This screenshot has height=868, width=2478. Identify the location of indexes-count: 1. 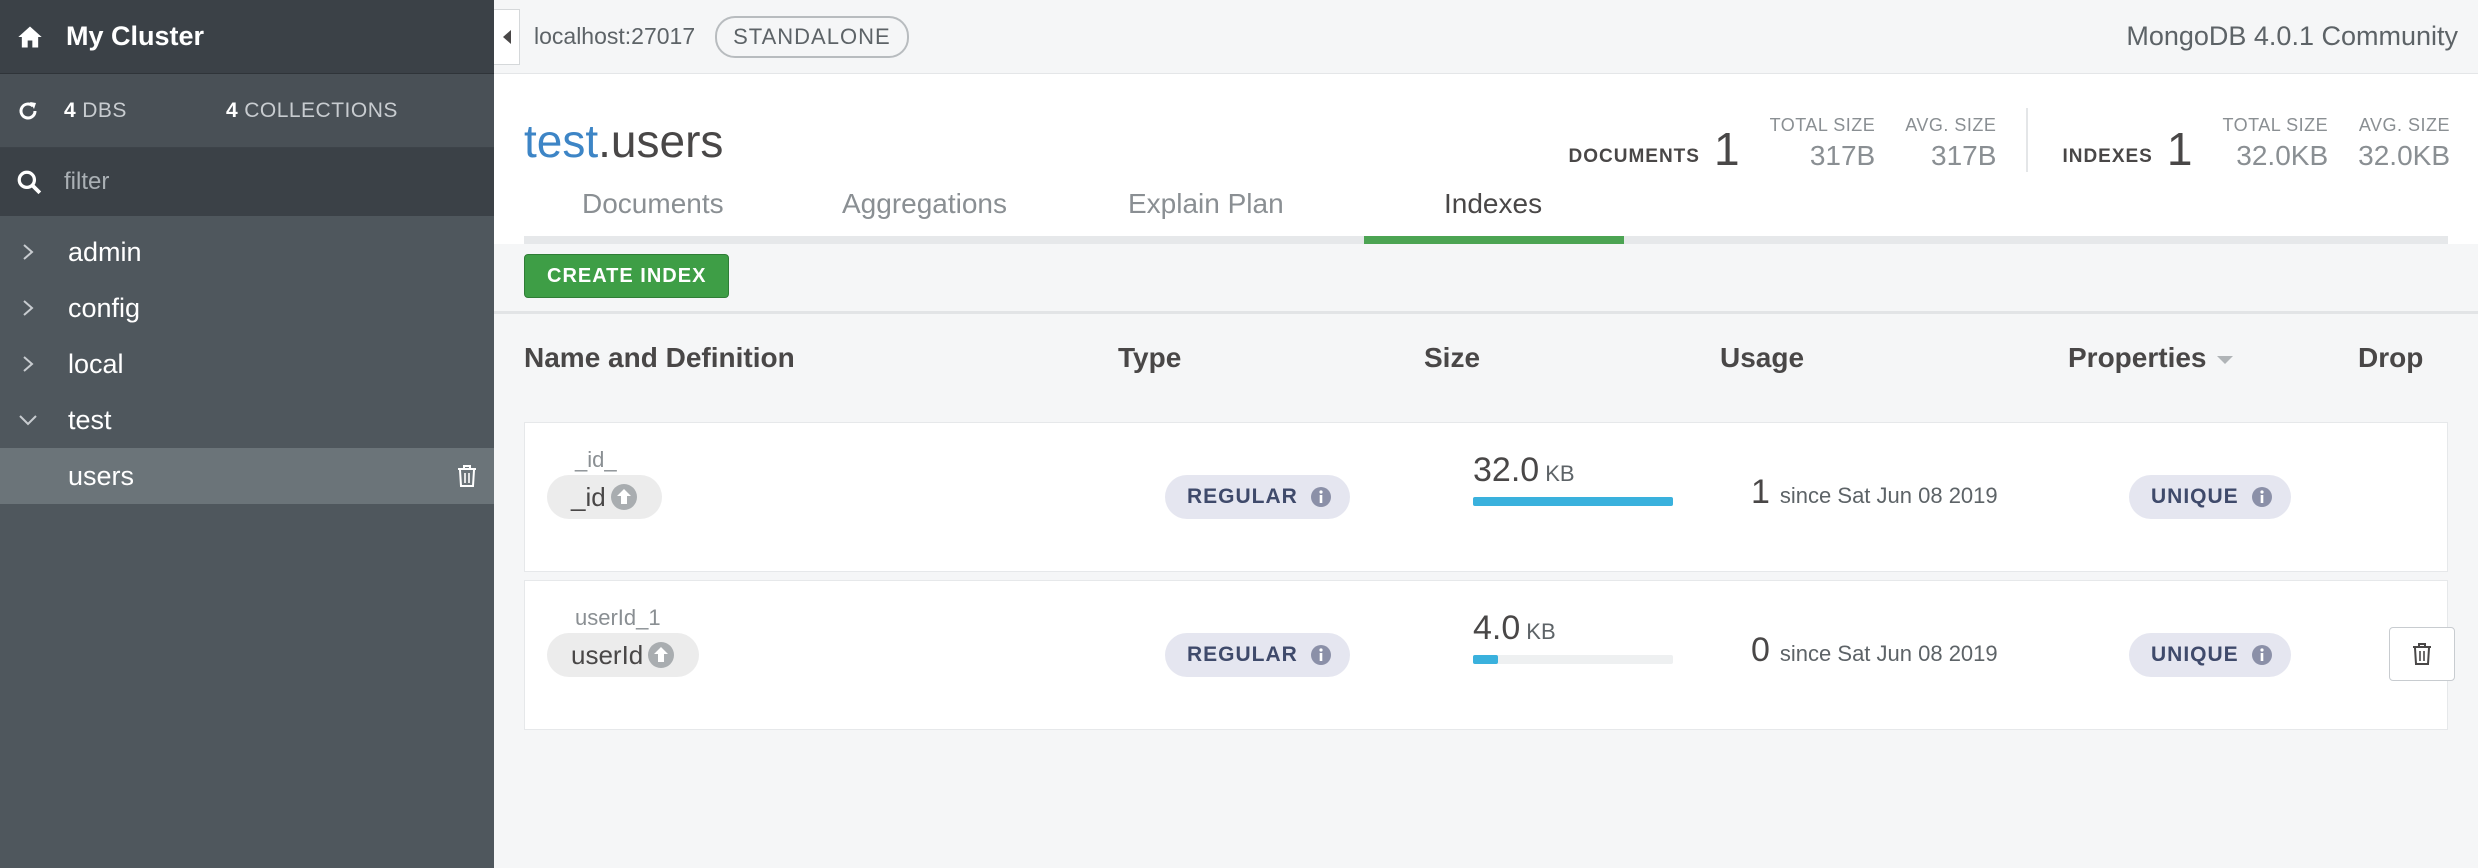
(2179, 149).